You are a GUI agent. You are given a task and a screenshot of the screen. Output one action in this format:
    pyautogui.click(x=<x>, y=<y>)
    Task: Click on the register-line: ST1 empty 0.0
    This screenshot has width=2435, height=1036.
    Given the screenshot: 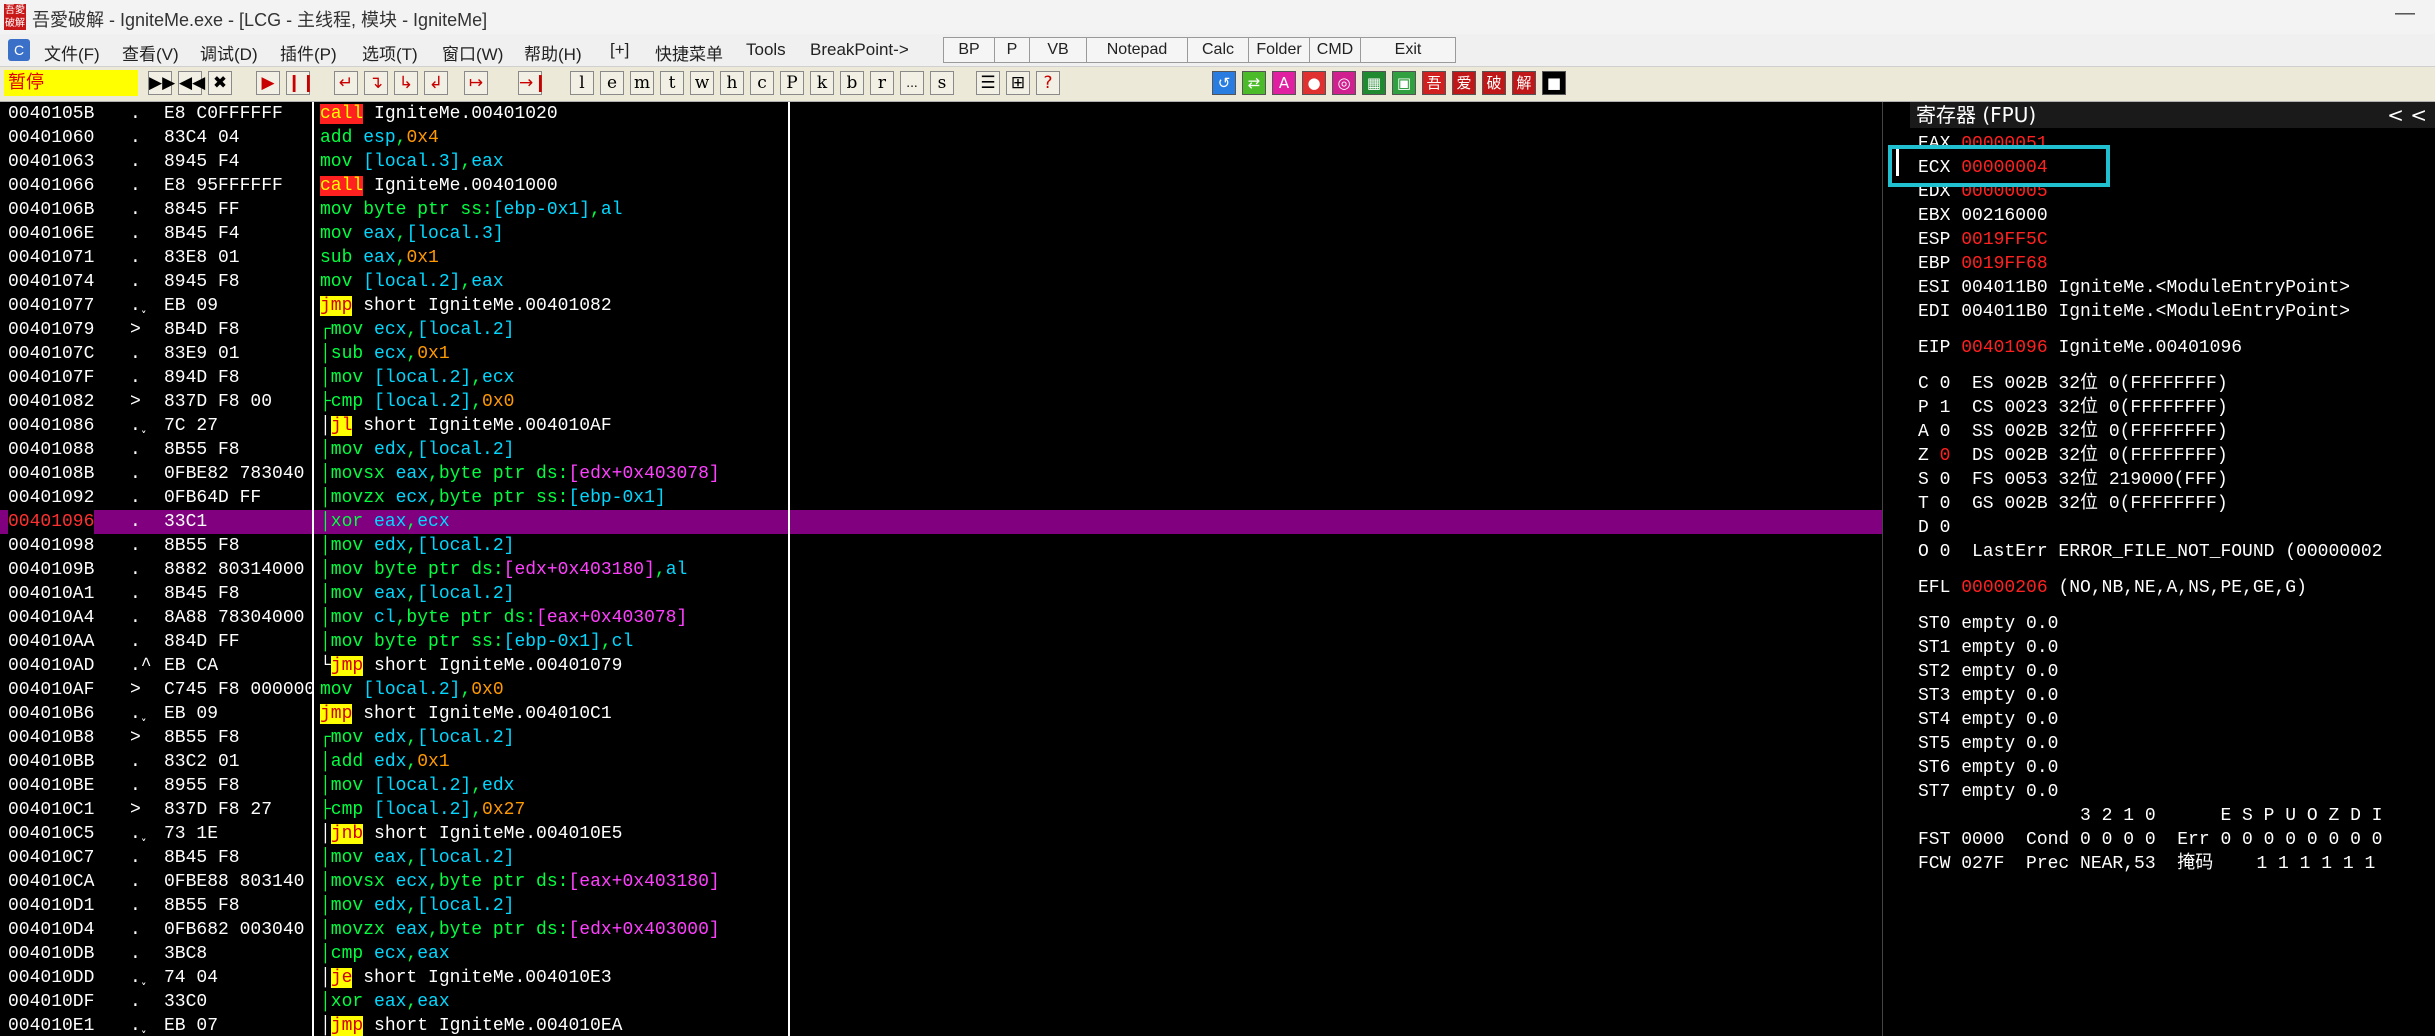 What is the action you would take?
    pyautogui.click(x=1988, y=648)
    